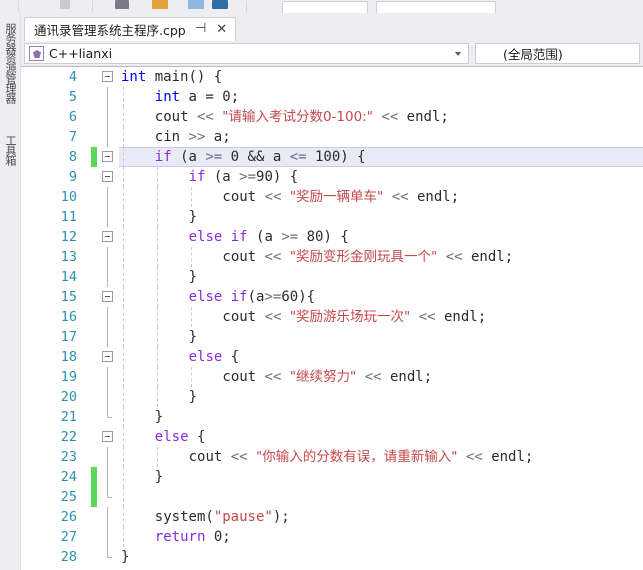  I want to click on code-line: 11}, so click(332, 217).